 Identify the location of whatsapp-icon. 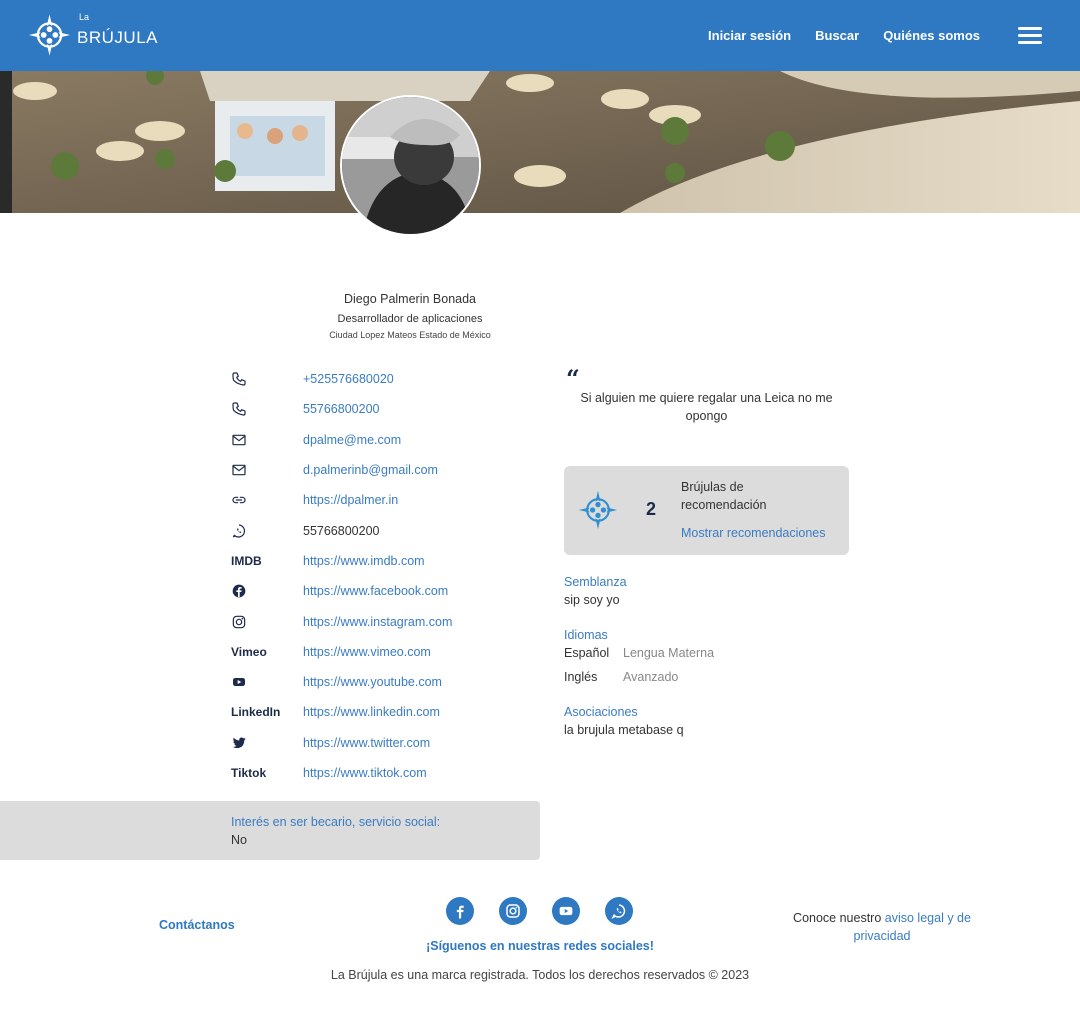
(267, 531).